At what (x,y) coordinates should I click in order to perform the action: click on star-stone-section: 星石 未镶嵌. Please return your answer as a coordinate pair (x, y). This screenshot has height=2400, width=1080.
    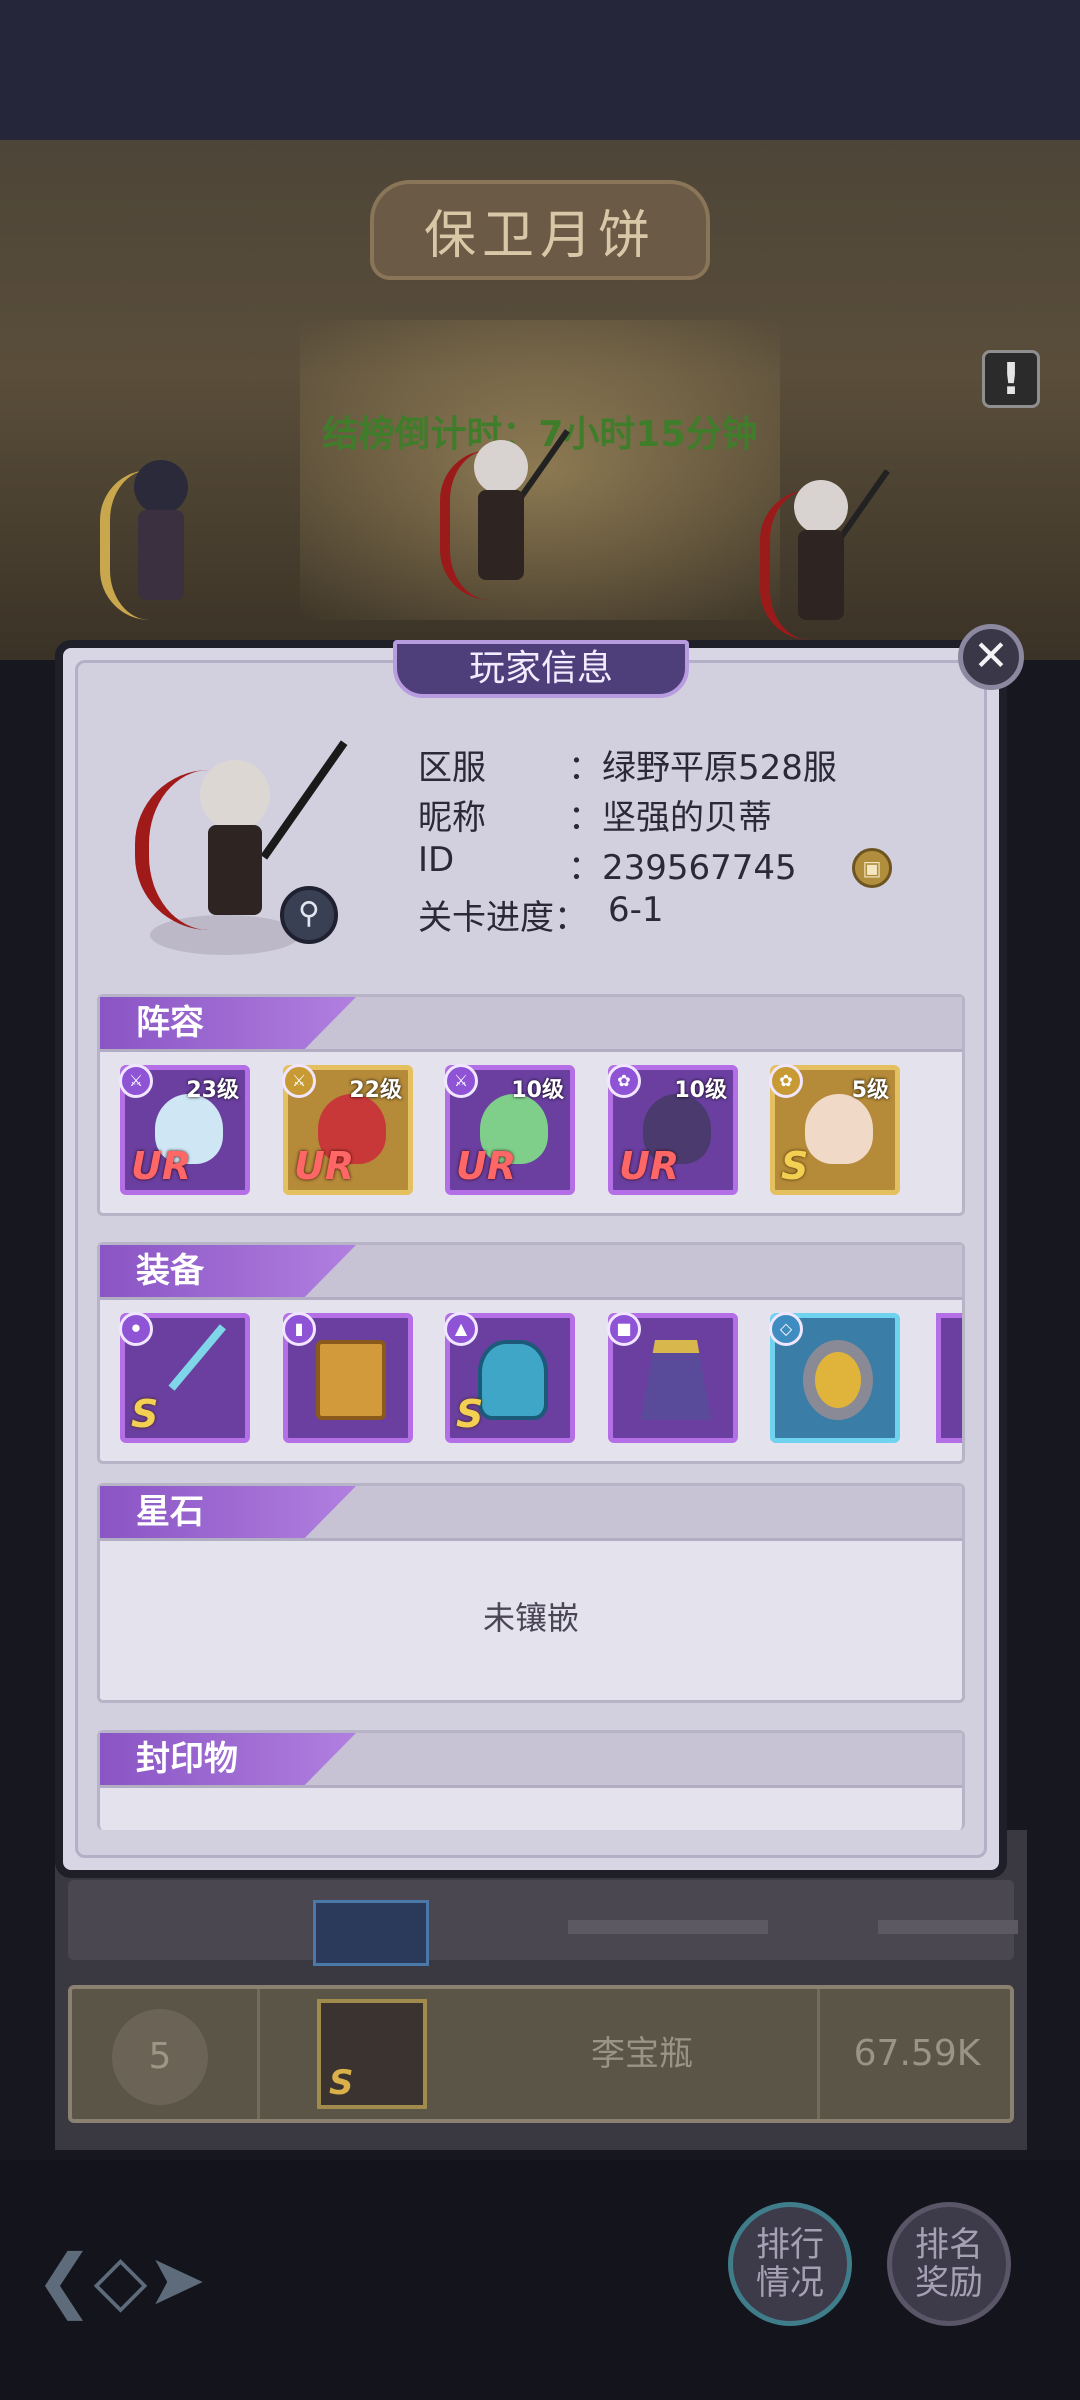
    Looking at the image, I should click on (531, 1593).